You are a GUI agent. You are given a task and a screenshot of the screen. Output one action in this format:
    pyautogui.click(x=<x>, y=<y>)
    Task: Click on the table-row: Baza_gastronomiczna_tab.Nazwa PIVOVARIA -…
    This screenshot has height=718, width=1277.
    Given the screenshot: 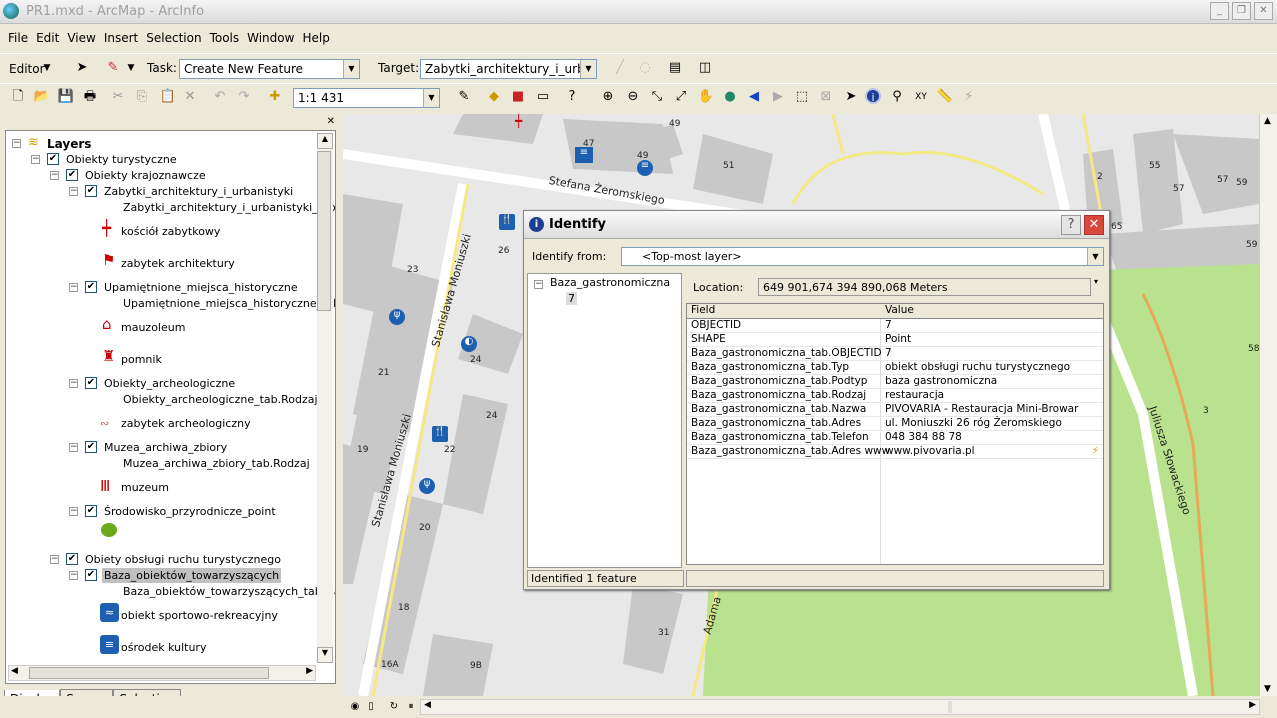 What is the action you would take?
    pyautogui.click(x=895, y=410)
    